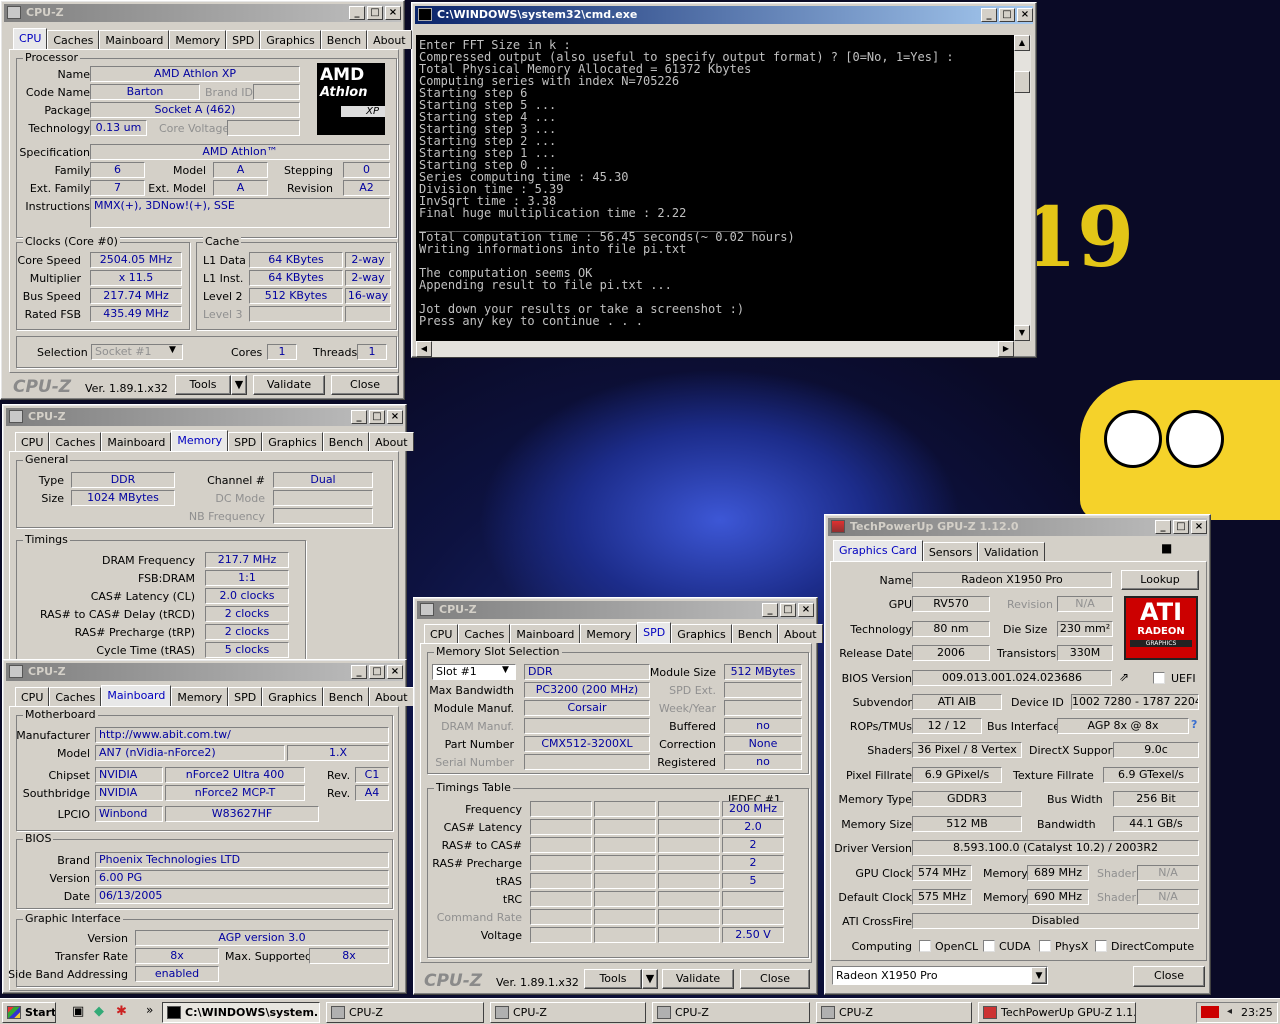  Describe the element at coordinates (1159, 678) in the screenshot. I see `uefi-checkbox` at that location.